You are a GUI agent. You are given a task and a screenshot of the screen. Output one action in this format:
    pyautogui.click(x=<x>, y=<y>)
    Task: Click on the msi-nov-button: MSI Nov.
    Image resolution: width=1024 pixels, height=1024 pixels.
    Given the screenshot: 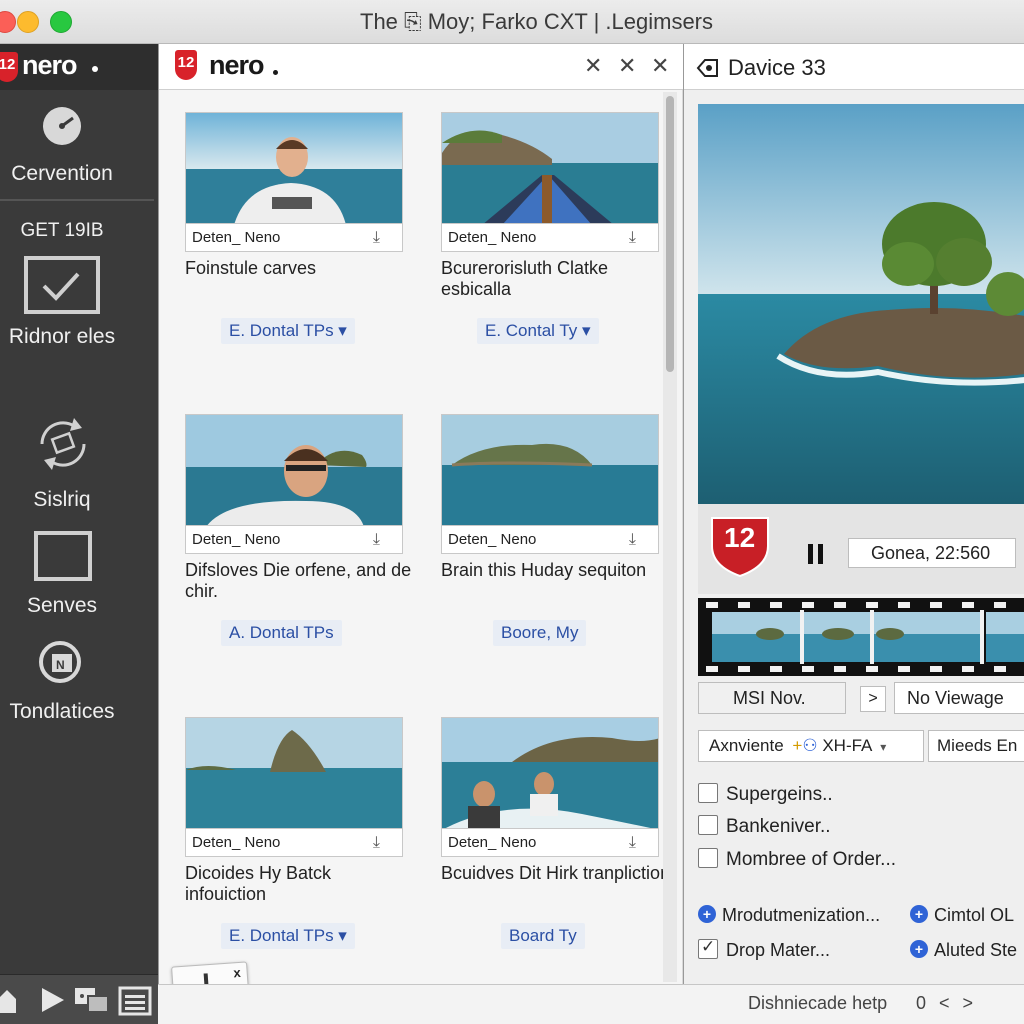 What is the action you would take?
    pyautogui.click(x=772, y=698)
    